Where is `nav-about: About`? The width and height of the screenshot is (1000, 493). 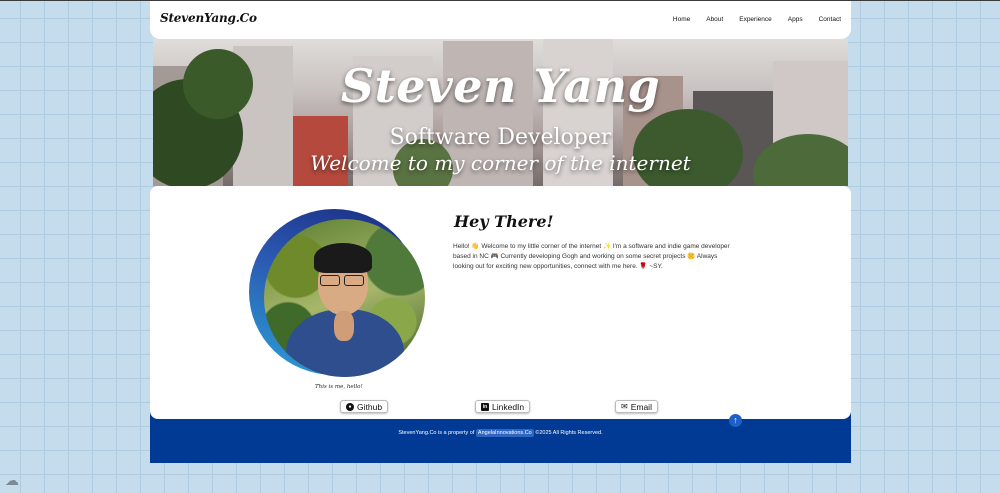 nav-about: About is located at coordinates (714, 19).